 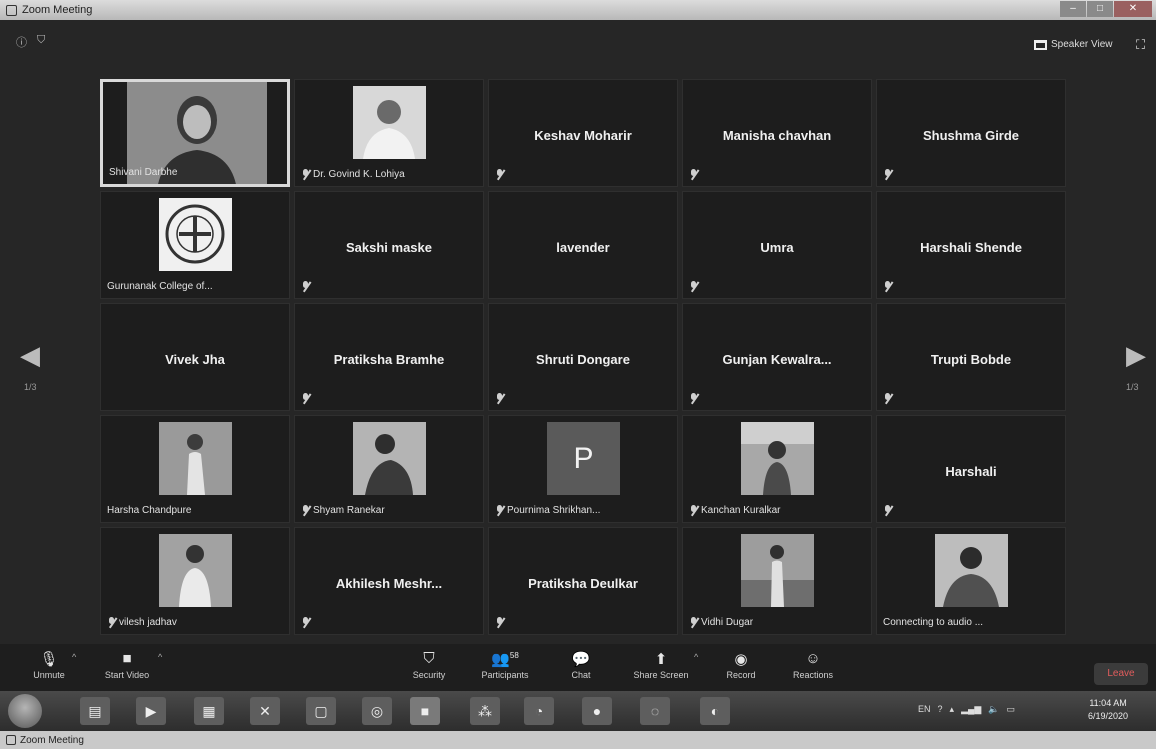 I want to click on info-icon: ⓘ, so click(x=21, y=42).